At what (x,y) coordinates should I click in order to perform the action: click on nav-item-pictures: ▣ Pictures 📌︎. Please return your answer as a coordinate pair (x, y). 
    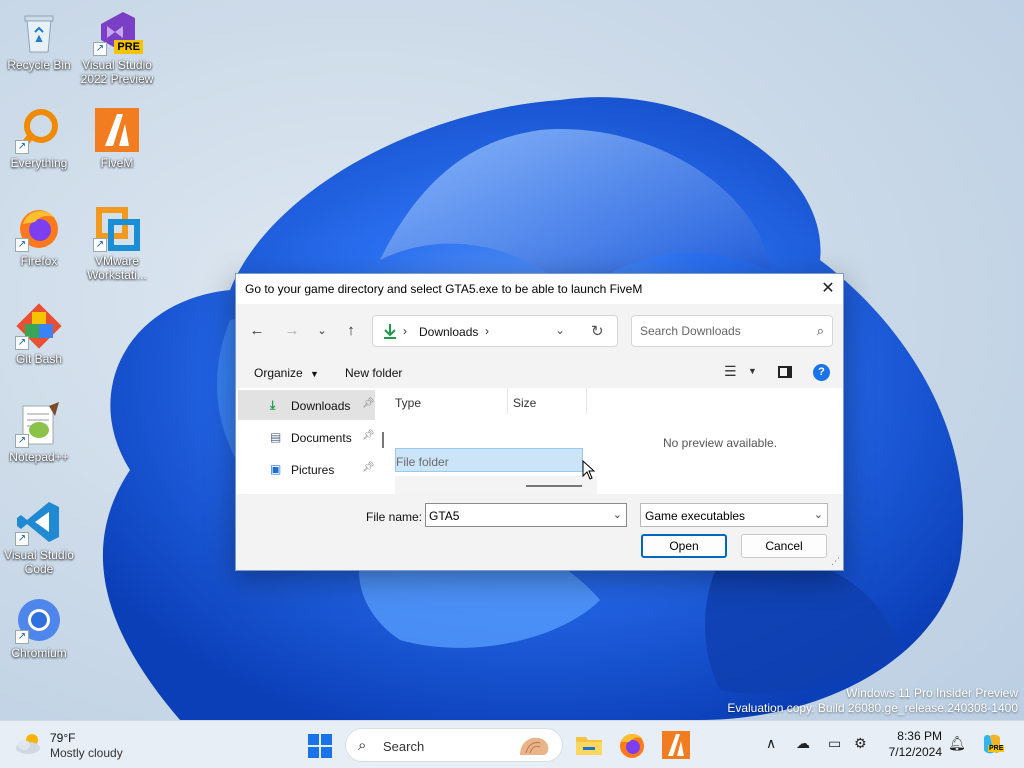
    Looking at the image, I should click on (306, 469).